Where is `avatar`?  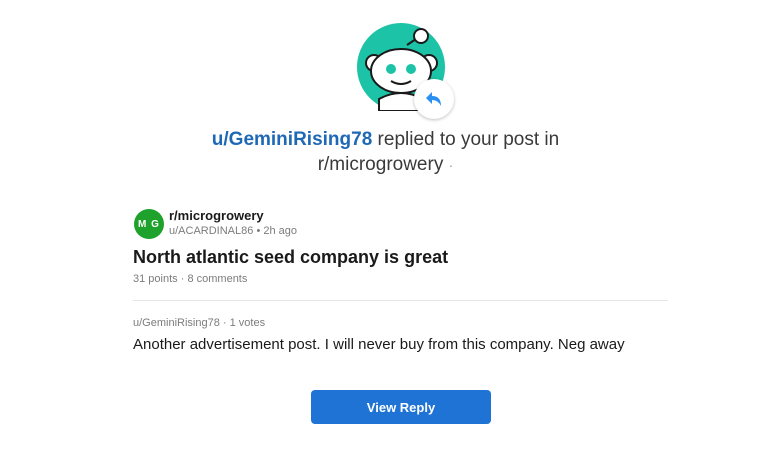 avatar is located at coordinates (407, 73).